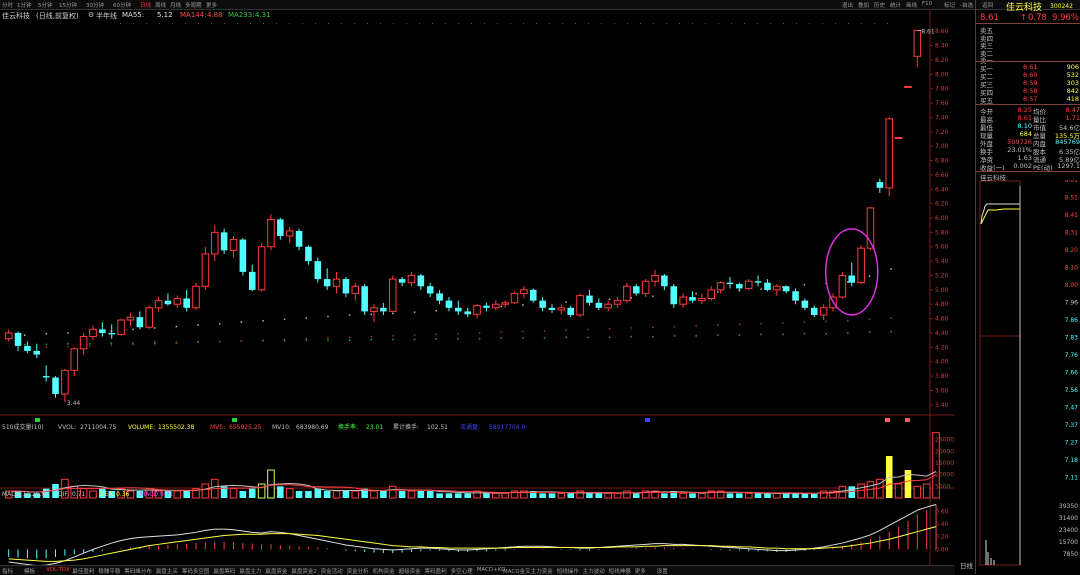  Describe the element at coordinates (966, 5) in the screenshot. I see `toolbar-action-7: -自选` at that location.